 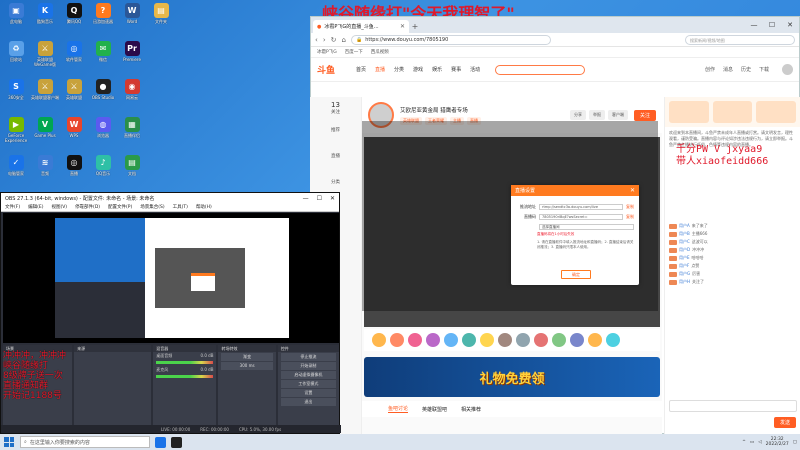 What do you see at coordinates (334, 40) in the screenshot?
I see `refresh-button: ↻` at bounding box center [334, 40].